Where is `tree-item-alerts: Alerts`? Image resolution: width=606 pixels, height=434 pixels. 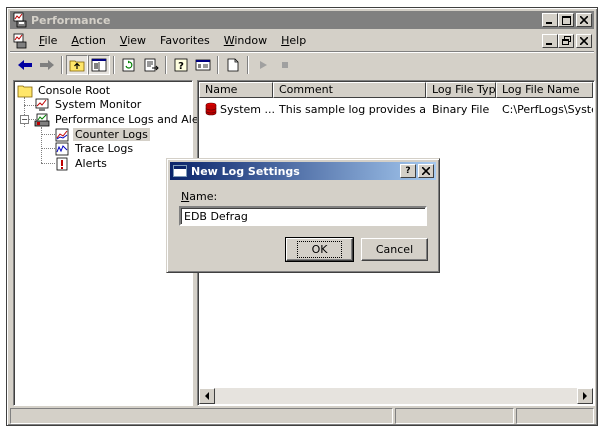
tree-item-alerts: Alerts is located at coordinates (81, 163).